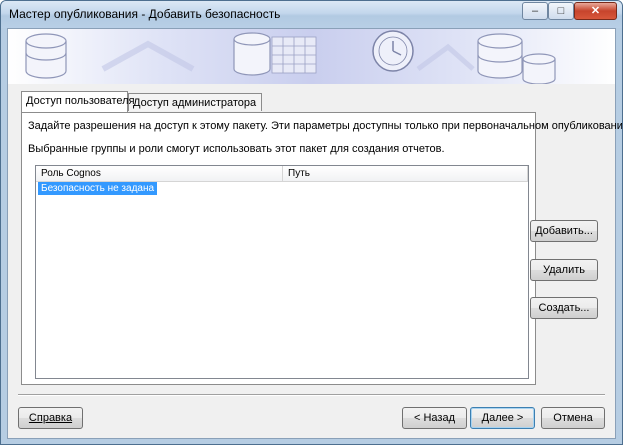 This screenshot has width=623, height=445. What do you see at coordinates (561, 11) in the screenshot?
I see `maximize-button: □` at bounding box center [561, 11].